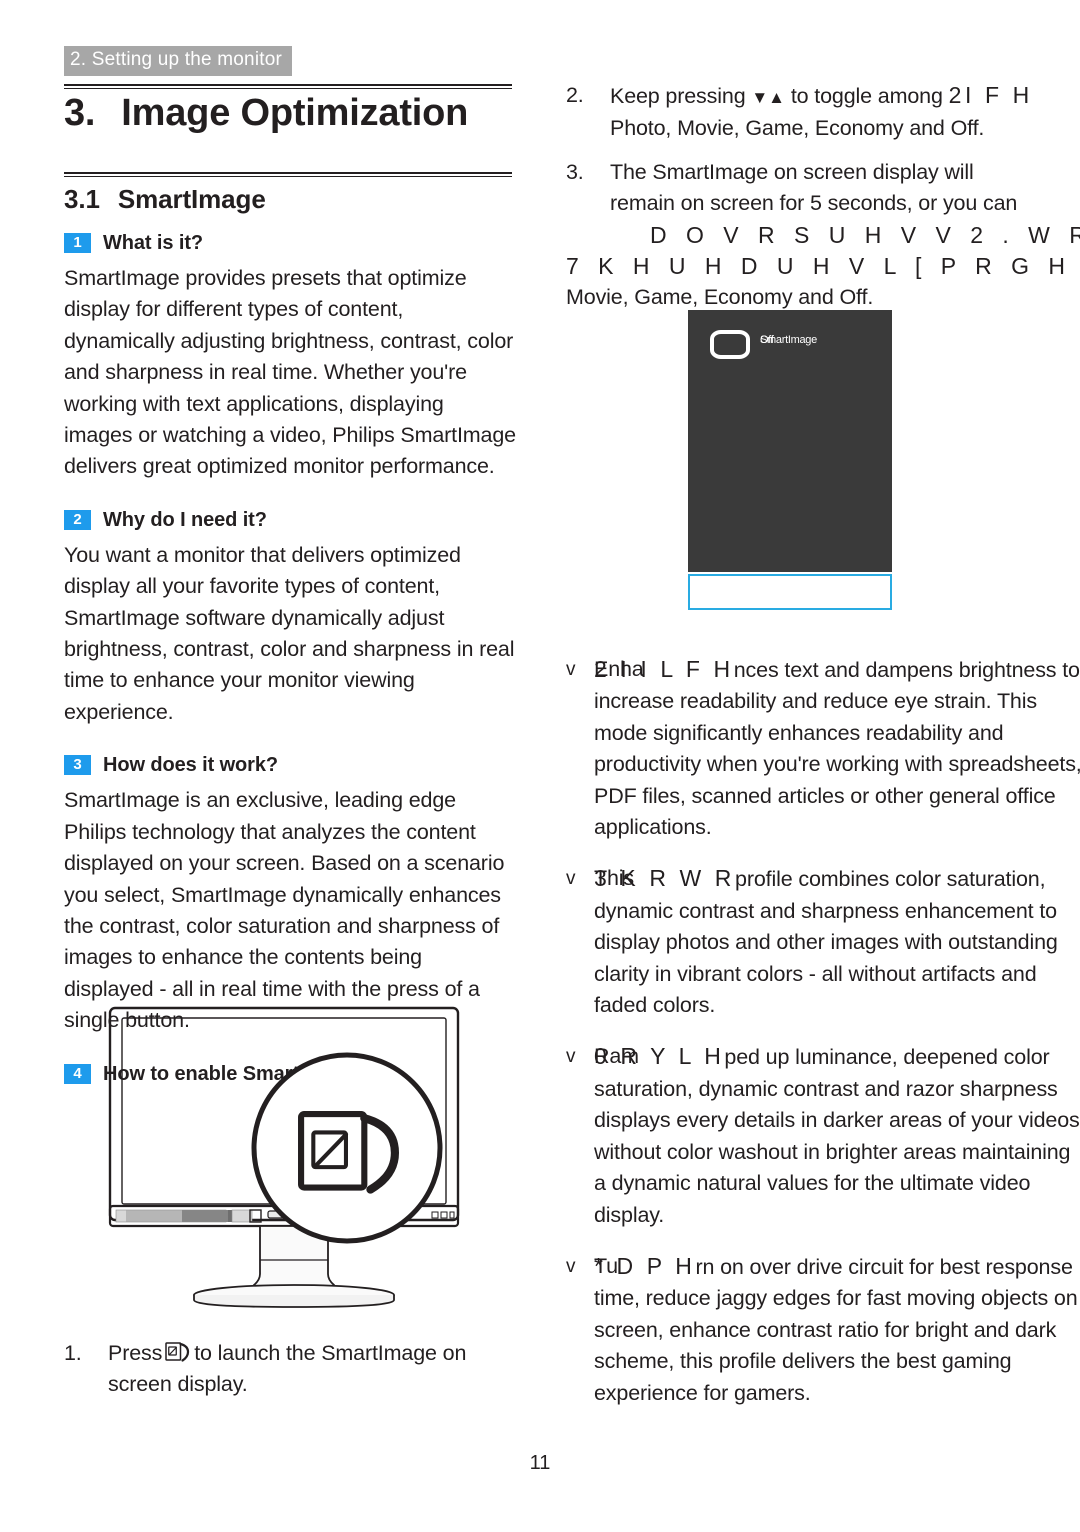 The image size is (1080, 1532). I want to click on bullet-photo-overlap: 3 K R W R This, so click(664, 879).